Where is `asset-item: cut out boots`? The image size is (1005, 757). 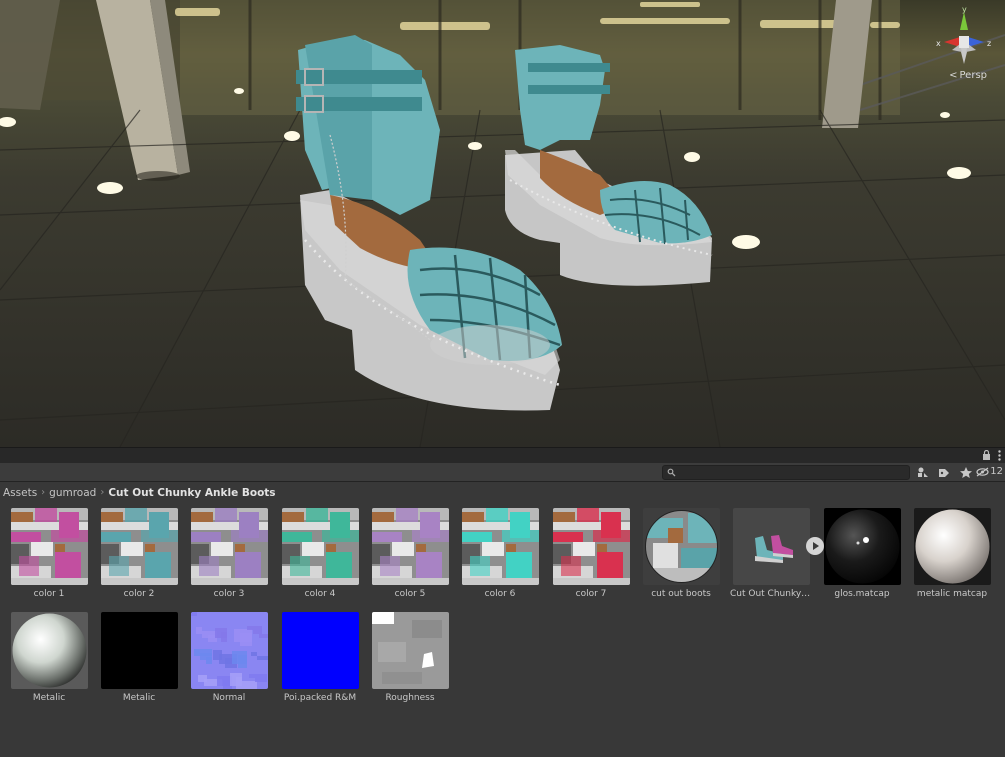
asset-item: cut out boots is located at coordinates (681, 553).